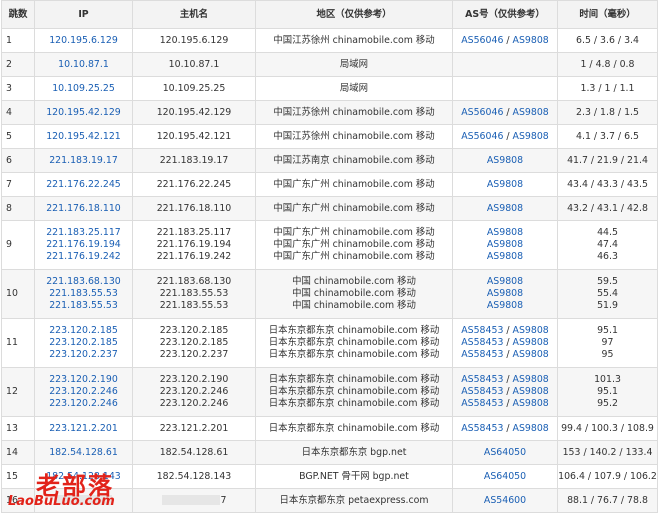 This screenshot has width=658, height=522. What do you see at coordinates (505, 112) in the screenshot?
I see `as-cell: AS56046 / AS9808` at bounding box center [505, 112].